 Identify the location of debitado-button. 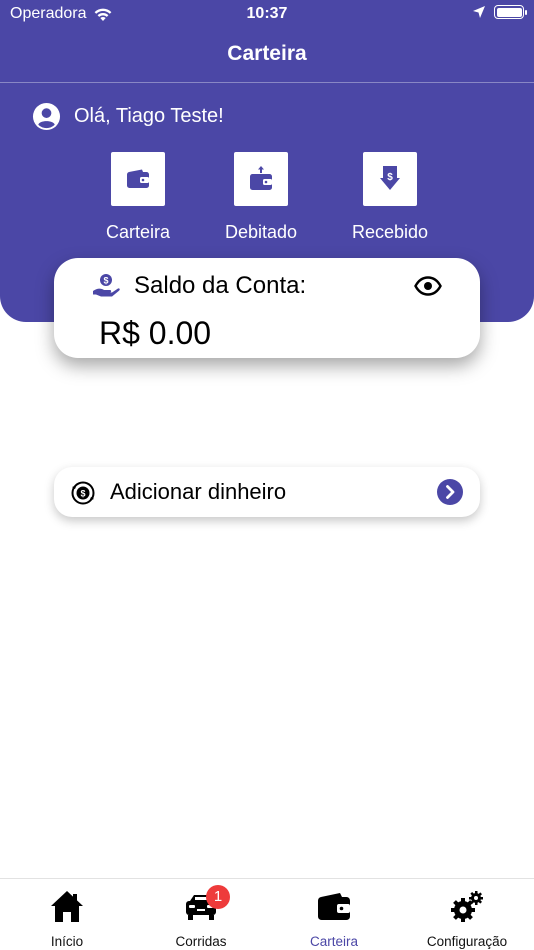
(261, 179).